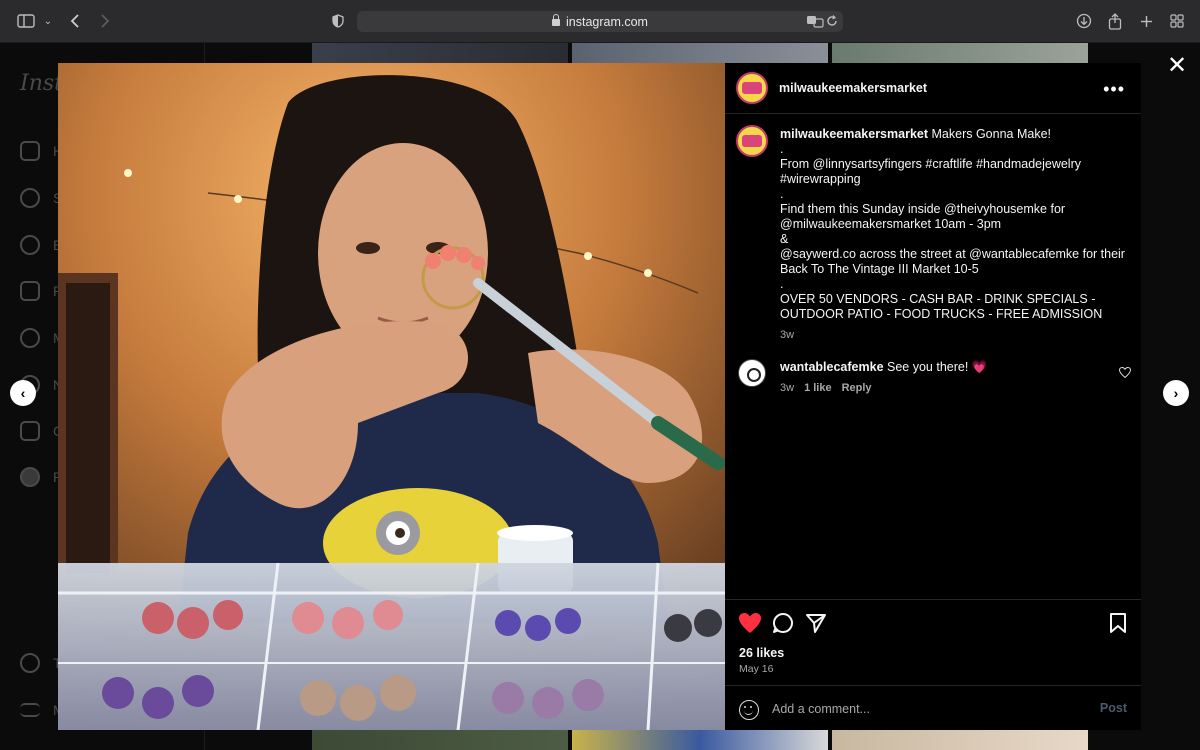 The height and width of the screenshot is (750, 1200). I want to click on reels-icon, so click(30, 291).